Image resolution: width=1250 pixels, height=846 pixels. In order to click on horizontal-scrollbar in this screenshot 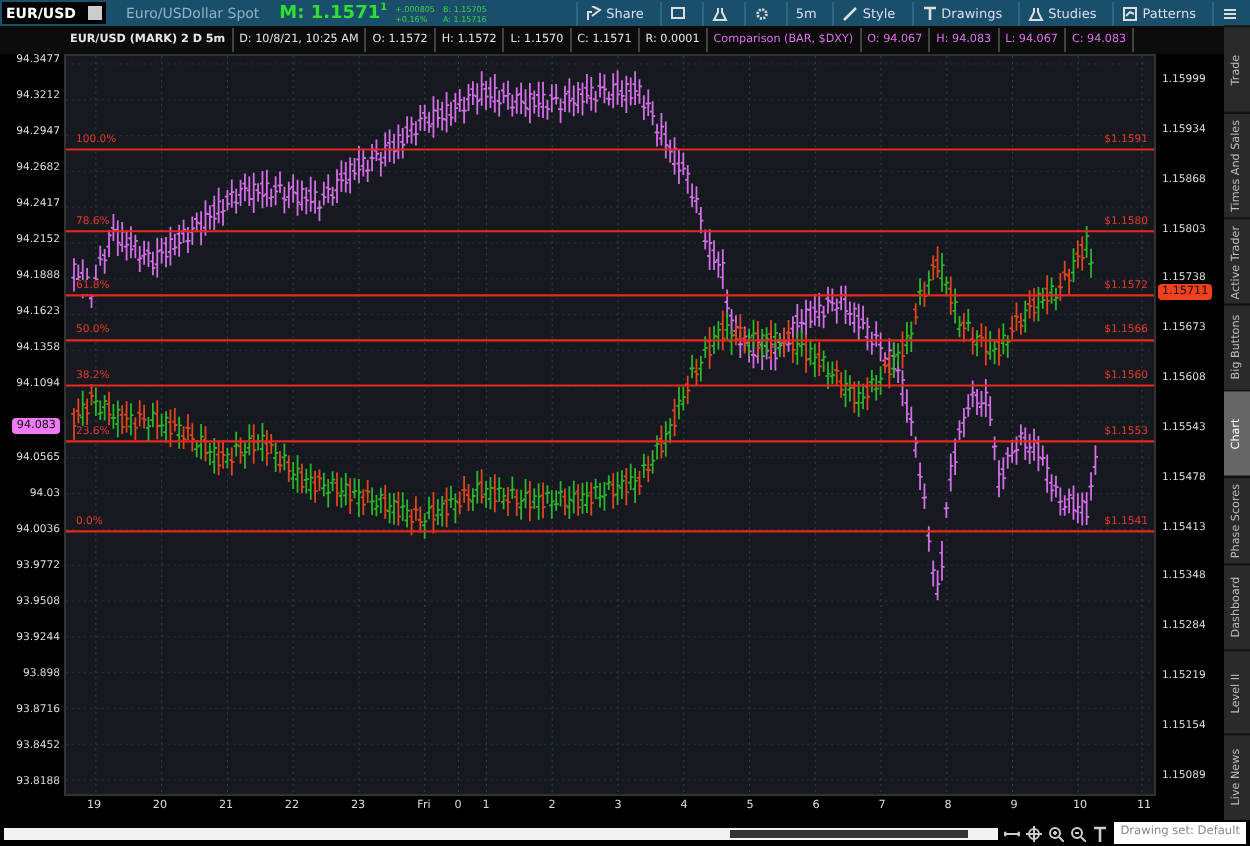, I will do `click(501, 833)`.